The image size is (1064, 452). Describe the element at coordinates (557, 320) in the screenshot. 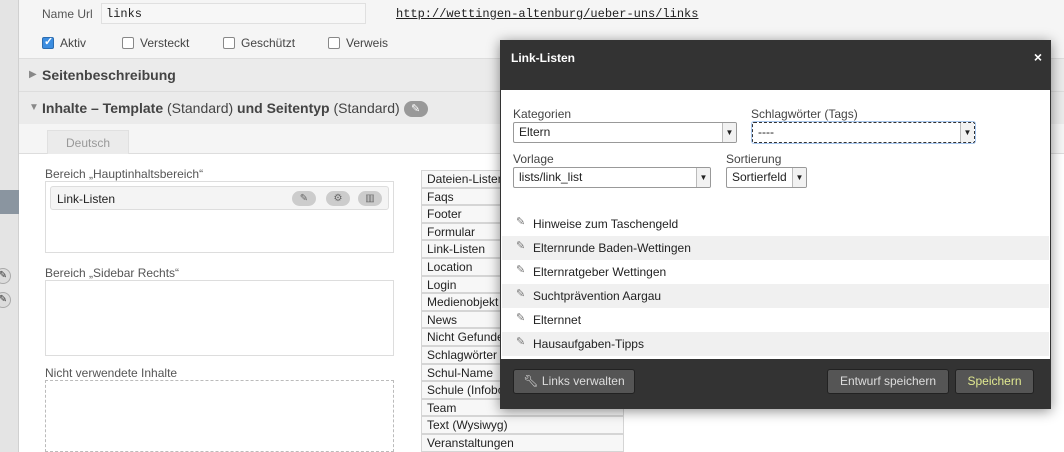

I see `link-title: Elternnet` at that location.